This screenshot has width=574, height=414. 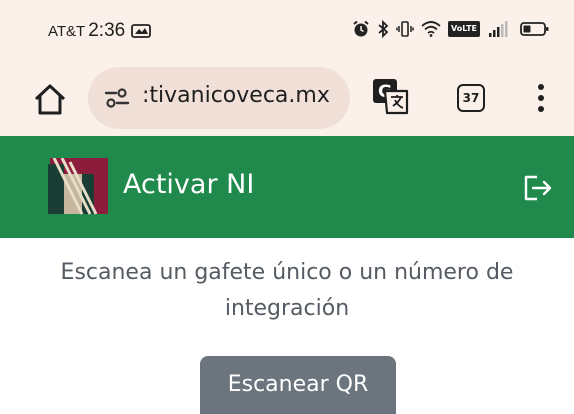 I want to click on logo, so click(x=78, y=186).